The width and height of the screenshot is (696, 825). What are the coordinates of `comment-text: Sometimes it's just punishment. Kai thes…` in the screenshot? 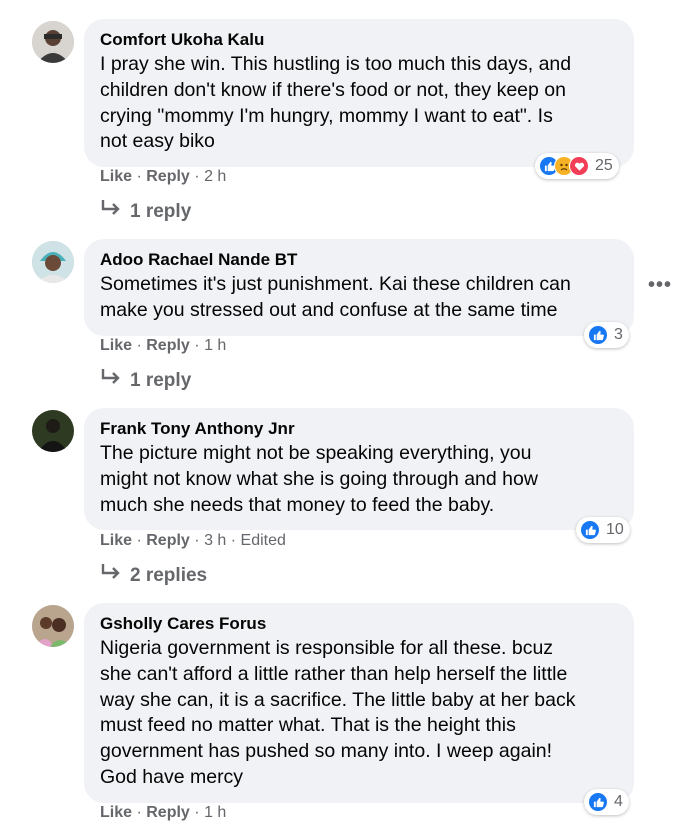 It's located at (359, 298).